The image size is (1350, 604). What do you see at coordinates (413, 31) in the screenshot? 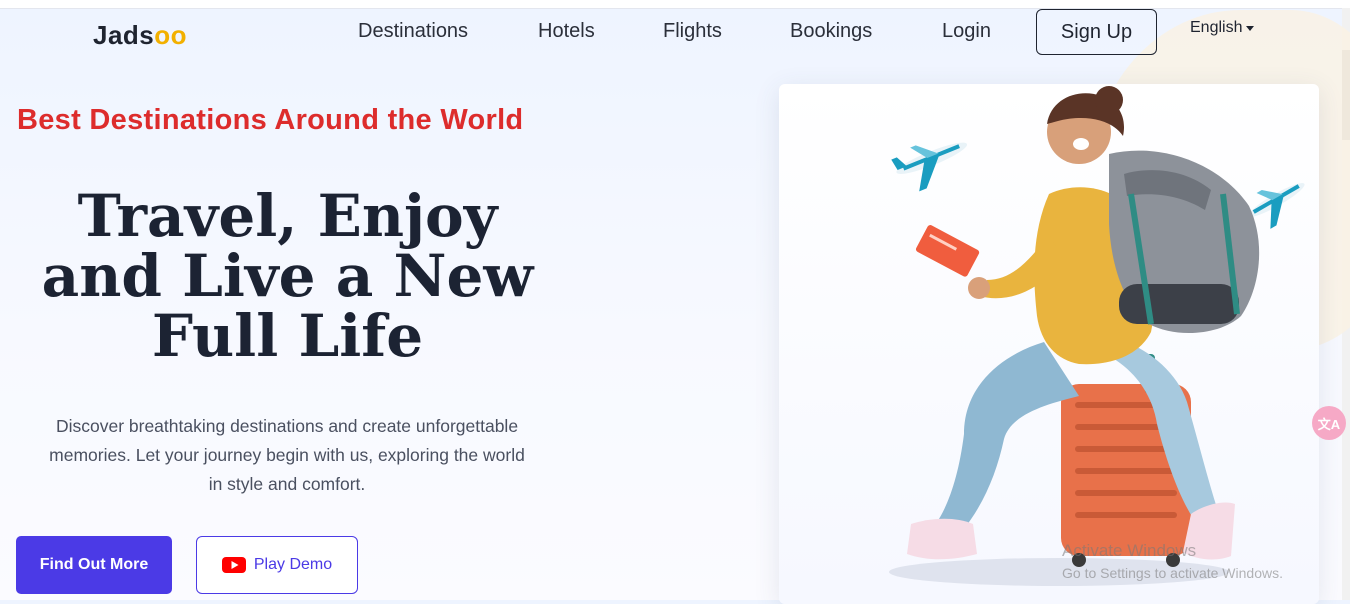
I see `nav-link-destinations: Destinations` at bounding box center [413, 31].